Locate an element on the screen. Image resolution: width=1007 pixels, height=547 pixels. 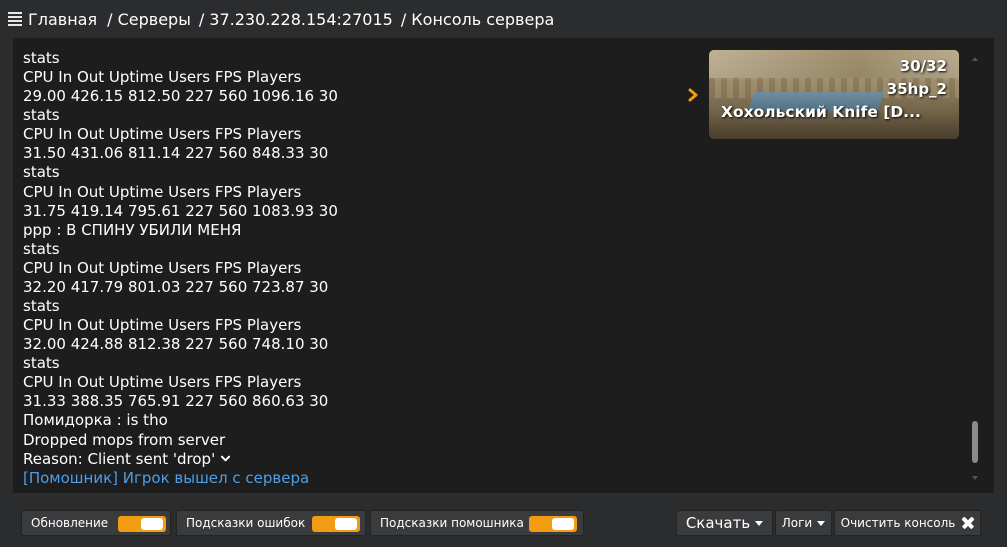
clear-console-button: Очистить консоль is located at coordinates (907, 523).